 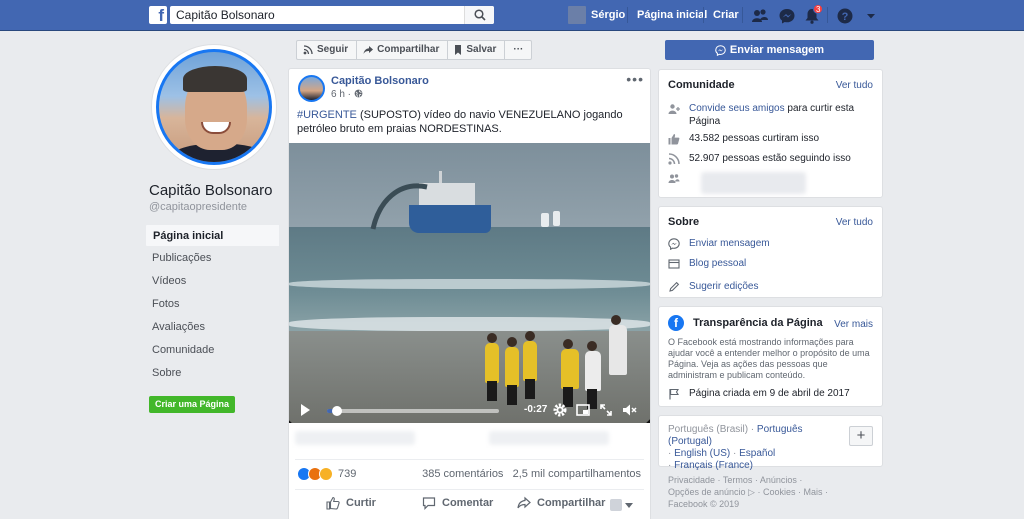 What do you see at coordinates (583, 410) in the screenshot?
I see `picture-in-picture-icon` at bounding box center [583, 410].